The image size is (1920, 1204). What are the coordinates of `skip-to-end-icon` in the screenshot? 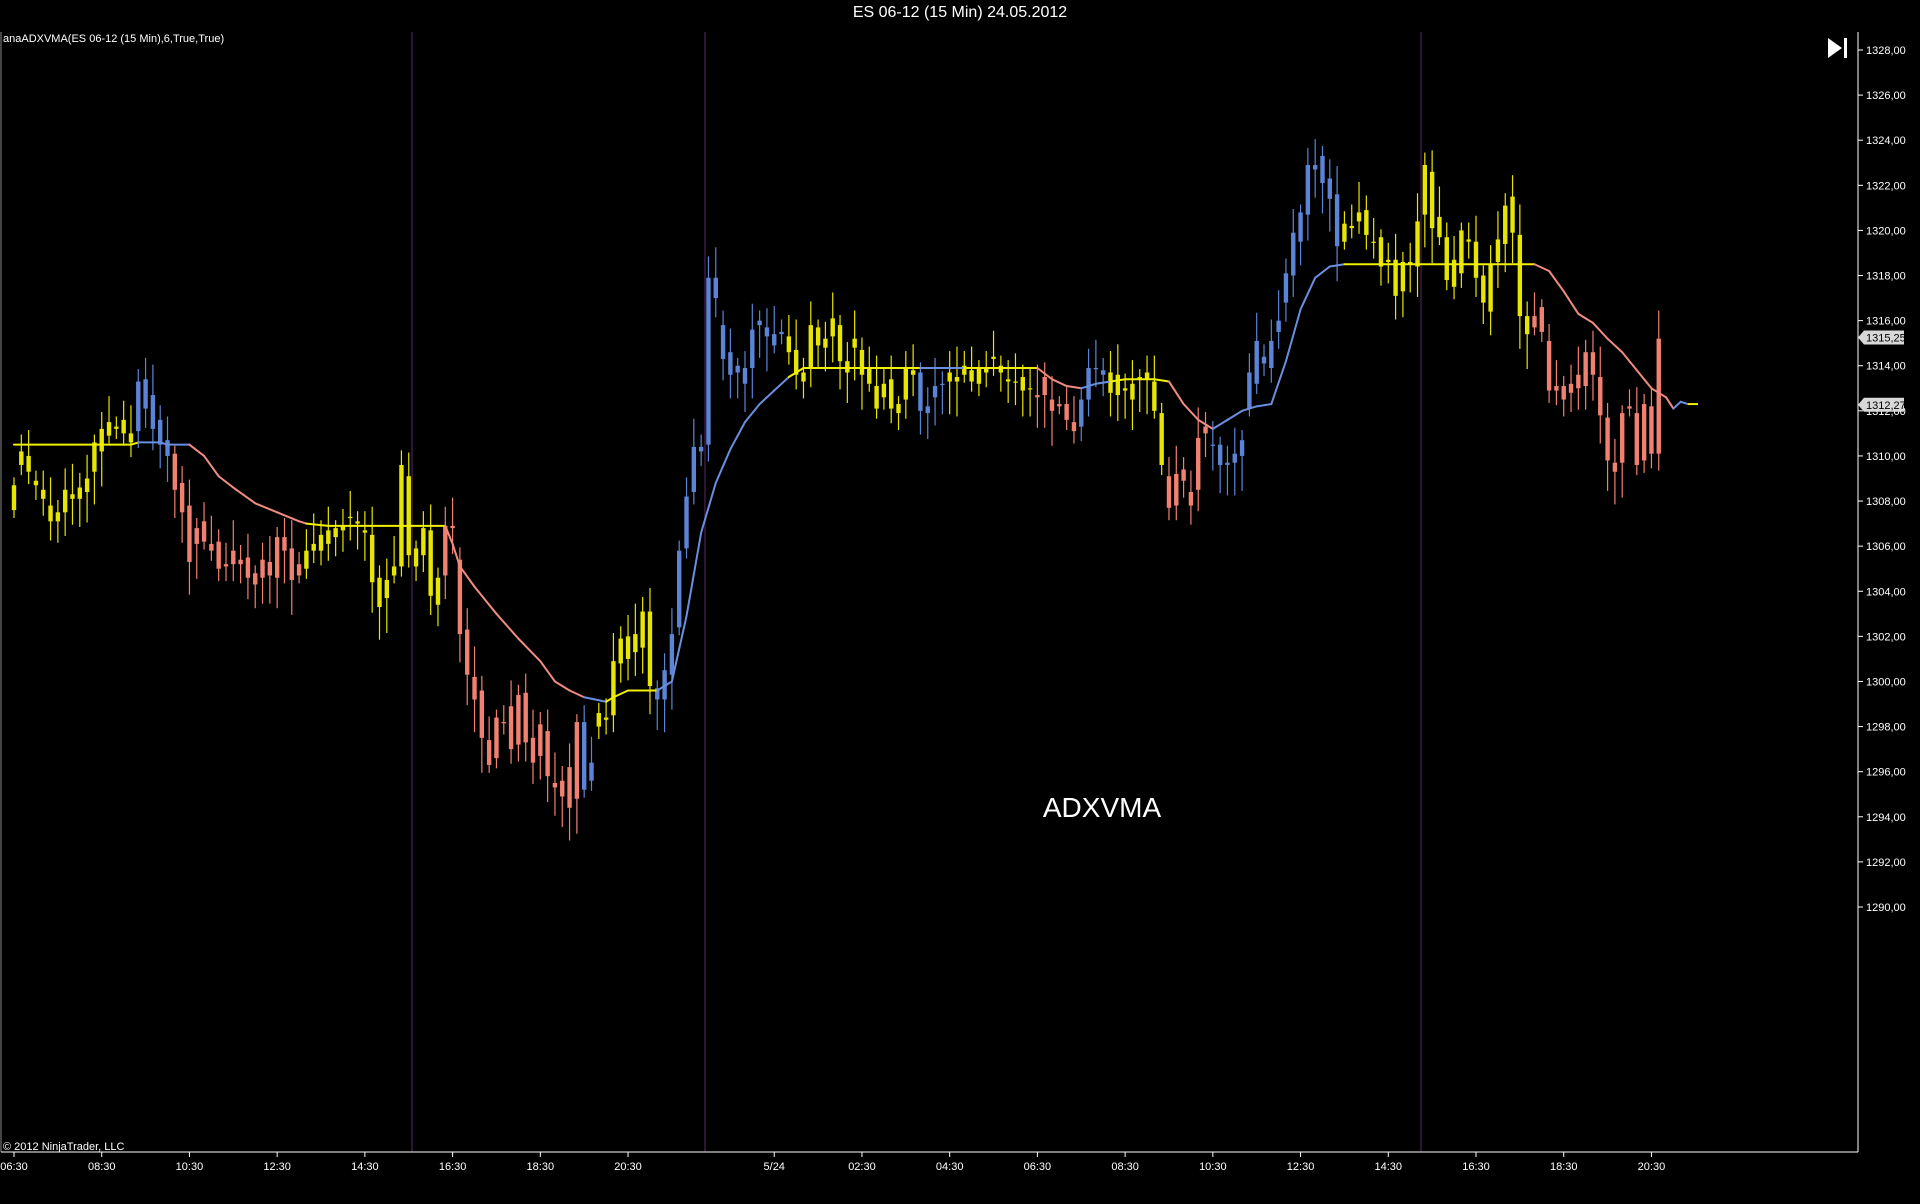 It's located at (1838, 48).